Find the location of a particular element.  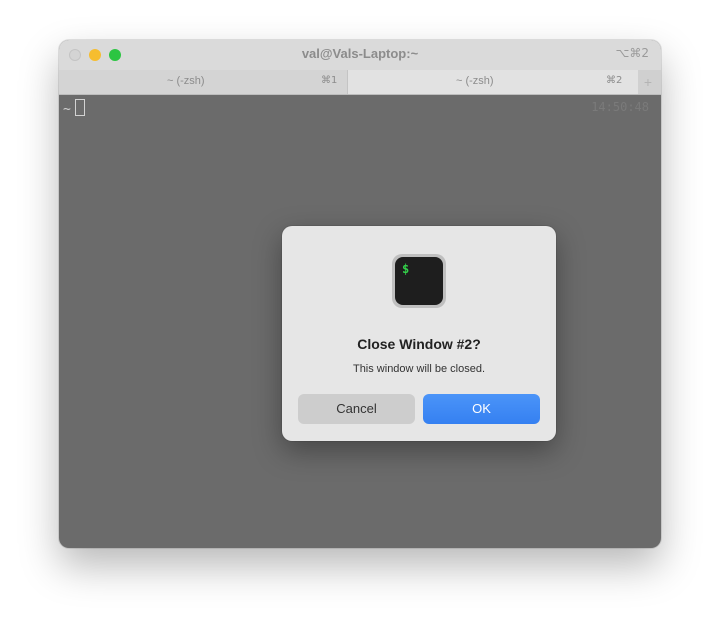

tab-1: ~ (-zsh) ⌘1 is located at coordinates (203, 82).